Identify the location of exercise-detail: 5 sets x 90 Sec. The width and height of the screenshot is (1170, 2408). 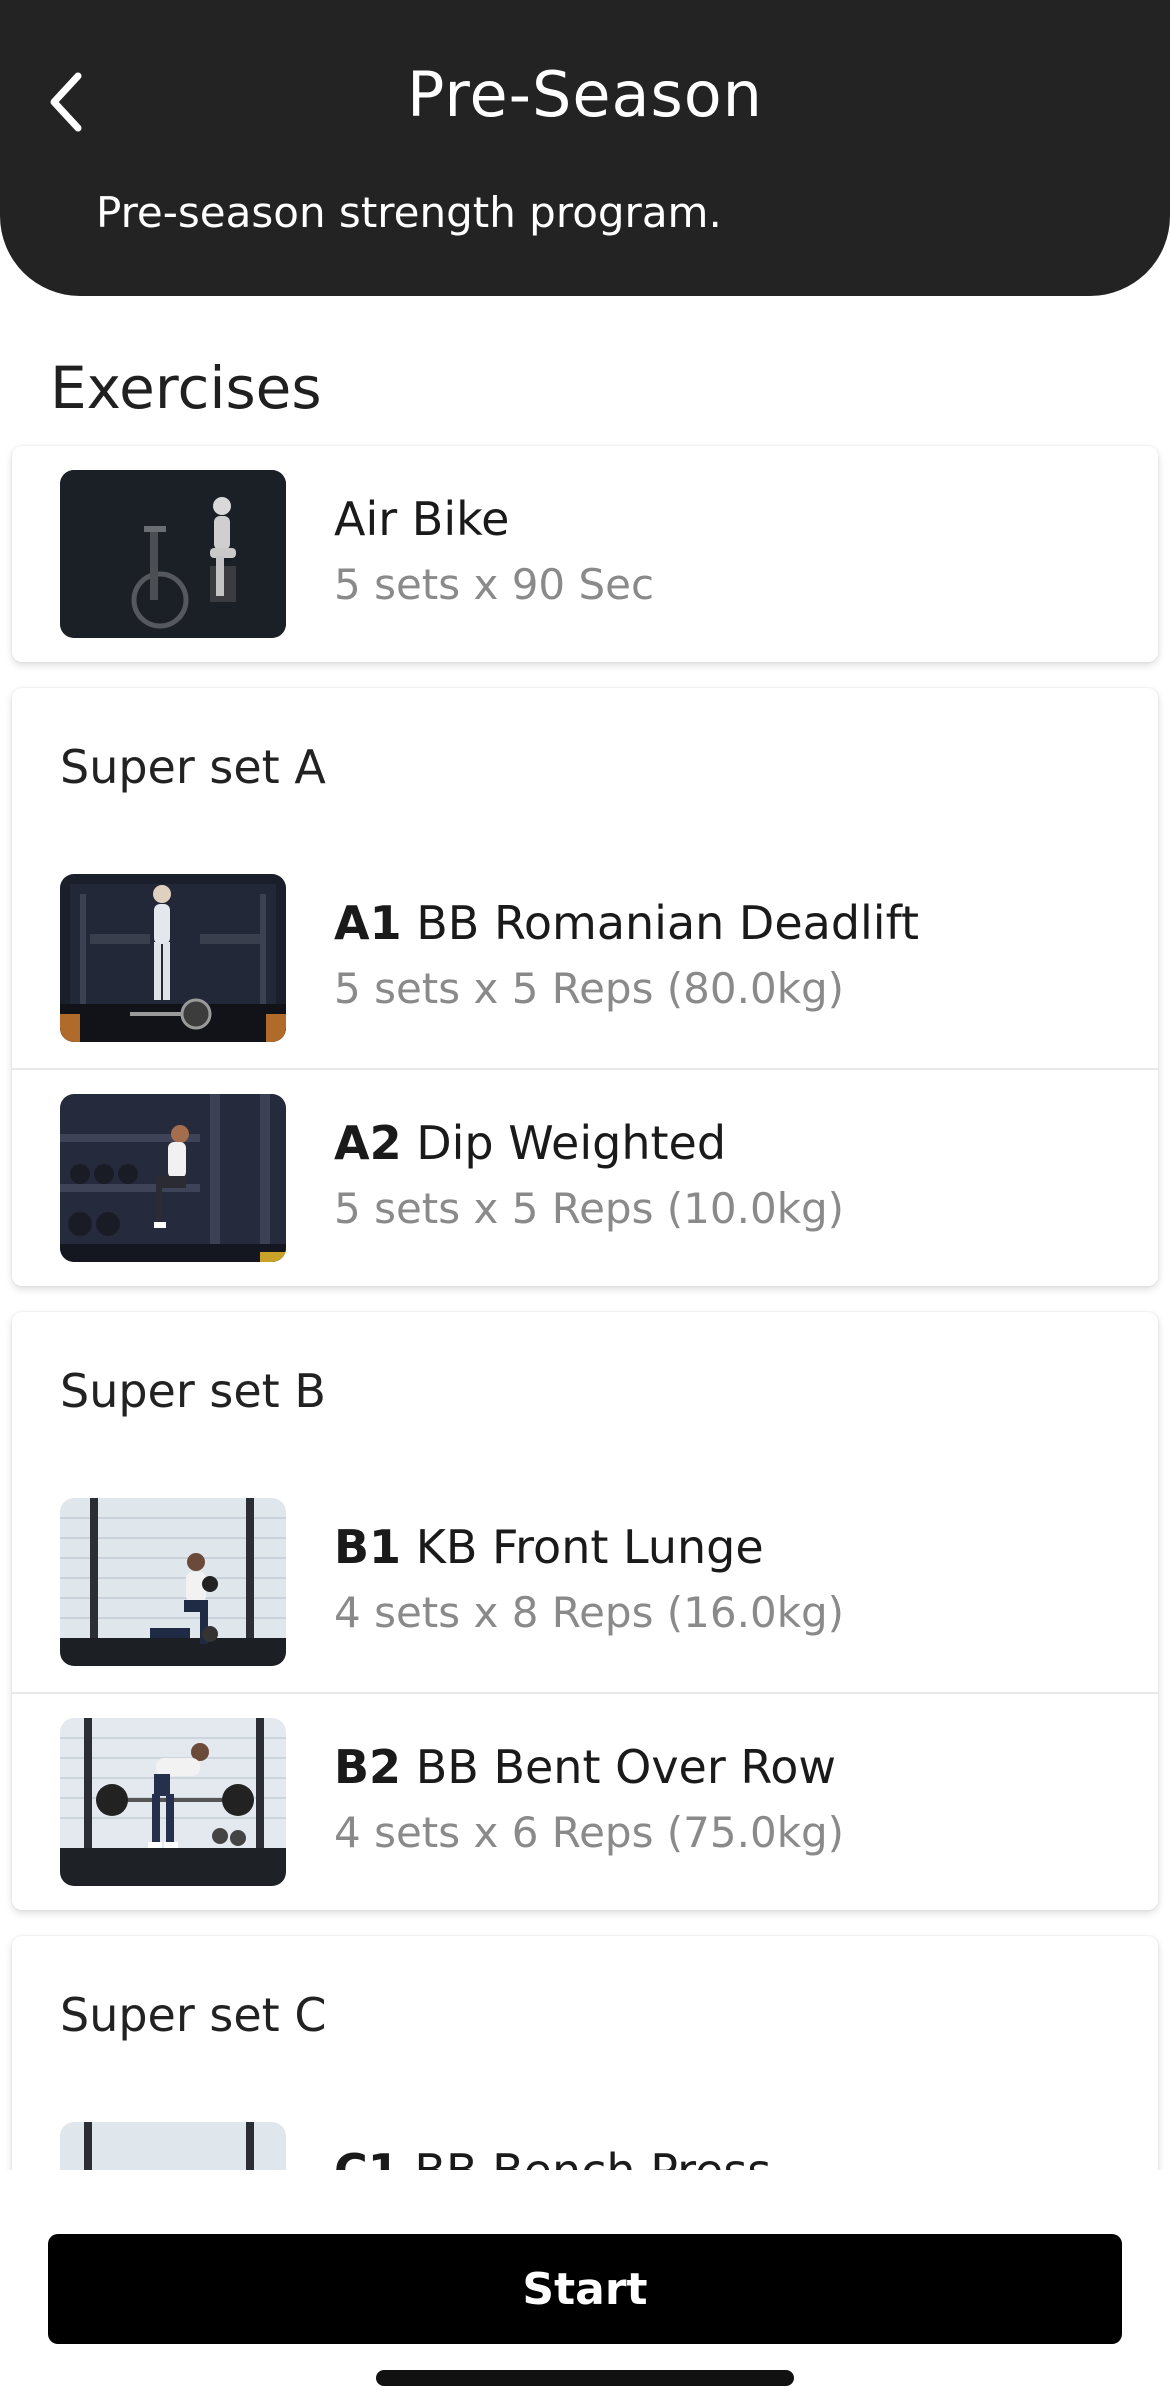
(494, 584).